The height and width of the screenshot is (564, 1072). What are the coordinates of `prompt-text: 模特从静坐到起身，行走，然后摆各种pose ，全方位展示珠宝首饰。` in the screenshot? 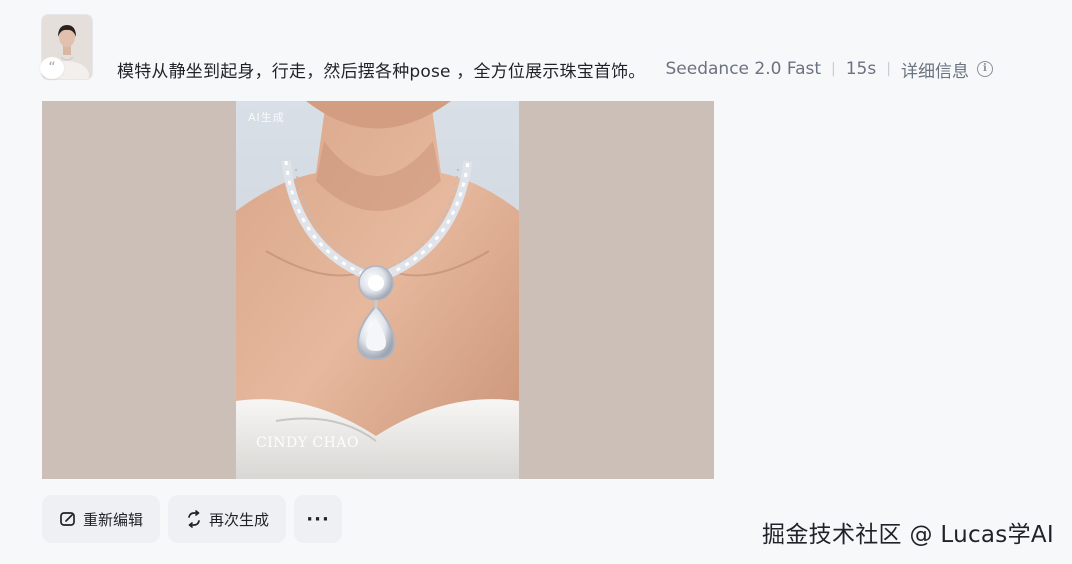 It's located at (381, 71).